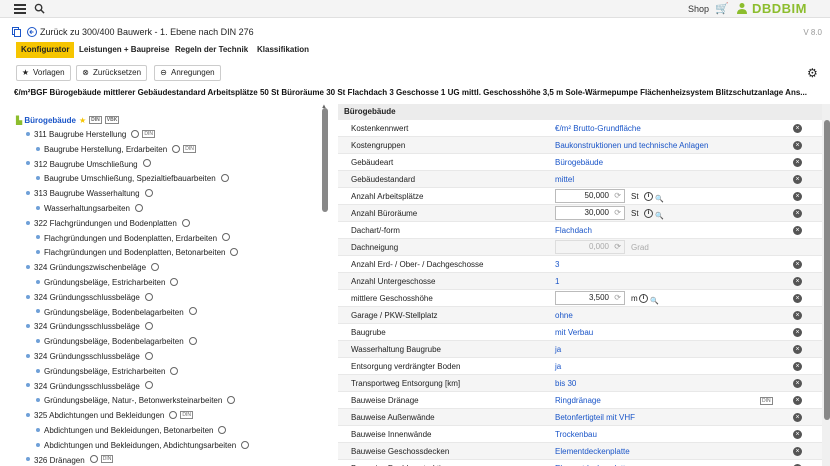 The image size is (830, 466). I want to click on property-value: bis 30, so click(565, 383).